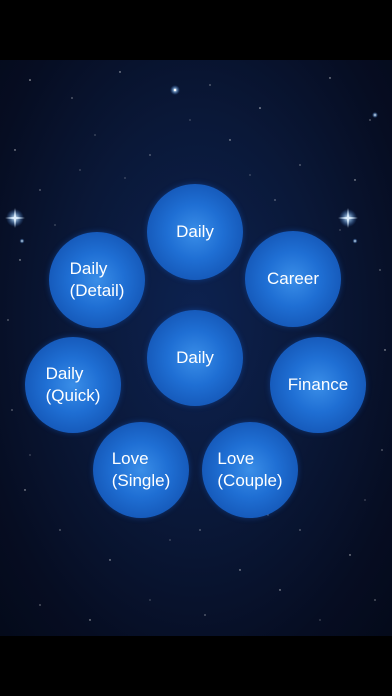 Image resolution: width=392 pixels, height=696 pixels. I want to click on career-button: Career, so click(293, 279).